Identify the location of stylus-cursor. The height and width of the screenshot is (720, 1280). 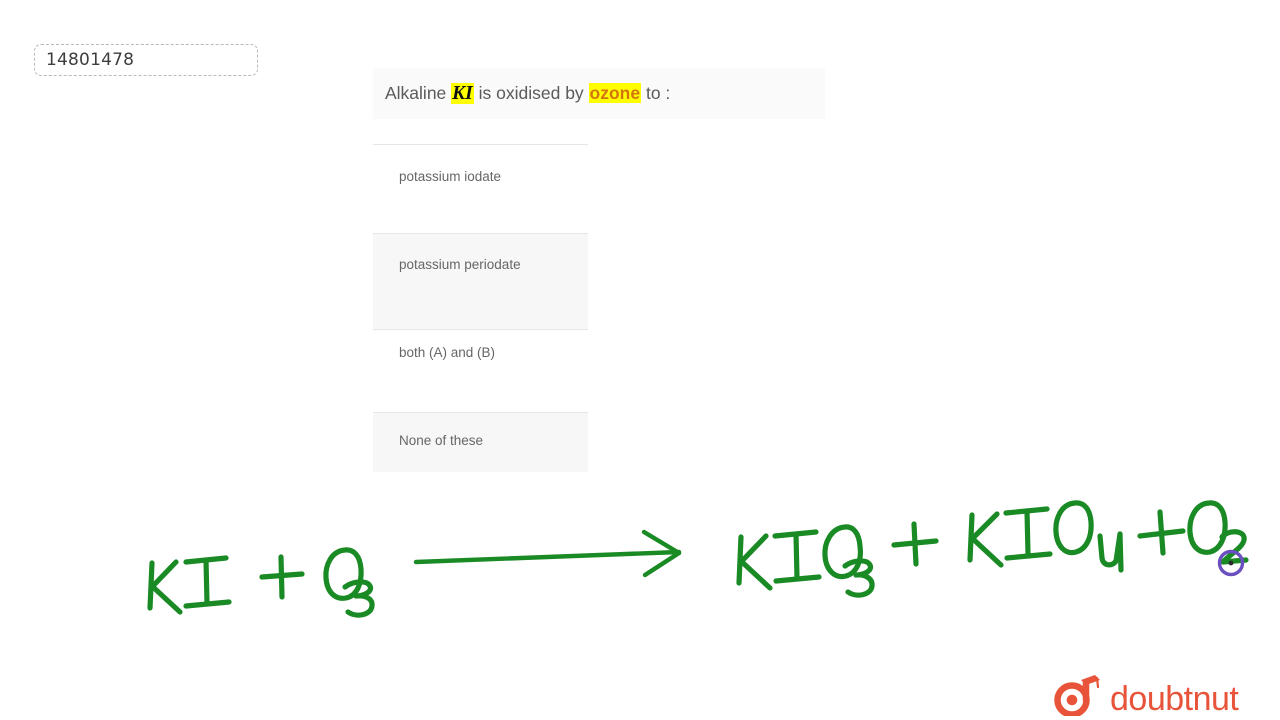
(1231, 563).